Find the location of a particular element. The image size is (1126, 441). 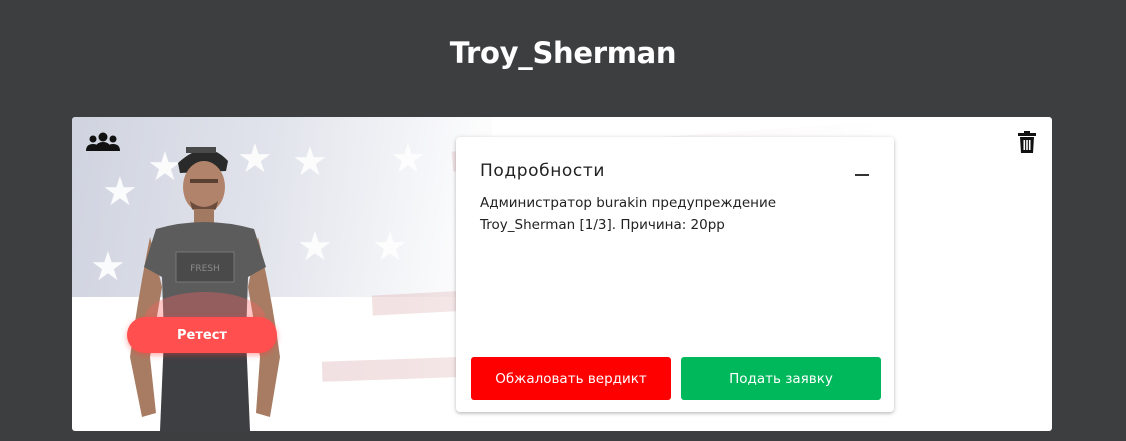

page-title: Troy_Sherman is located at coordinates (563, 53).